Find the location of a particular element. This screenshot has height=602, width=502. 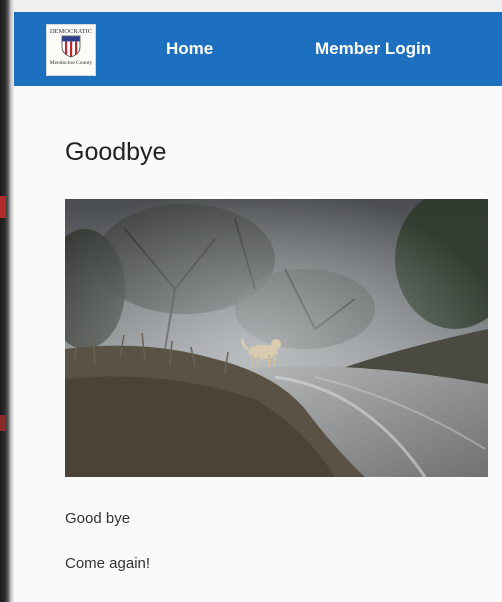

site-logo: DEMOCRATIC Mendocino County is located at coordinates (71, 50).